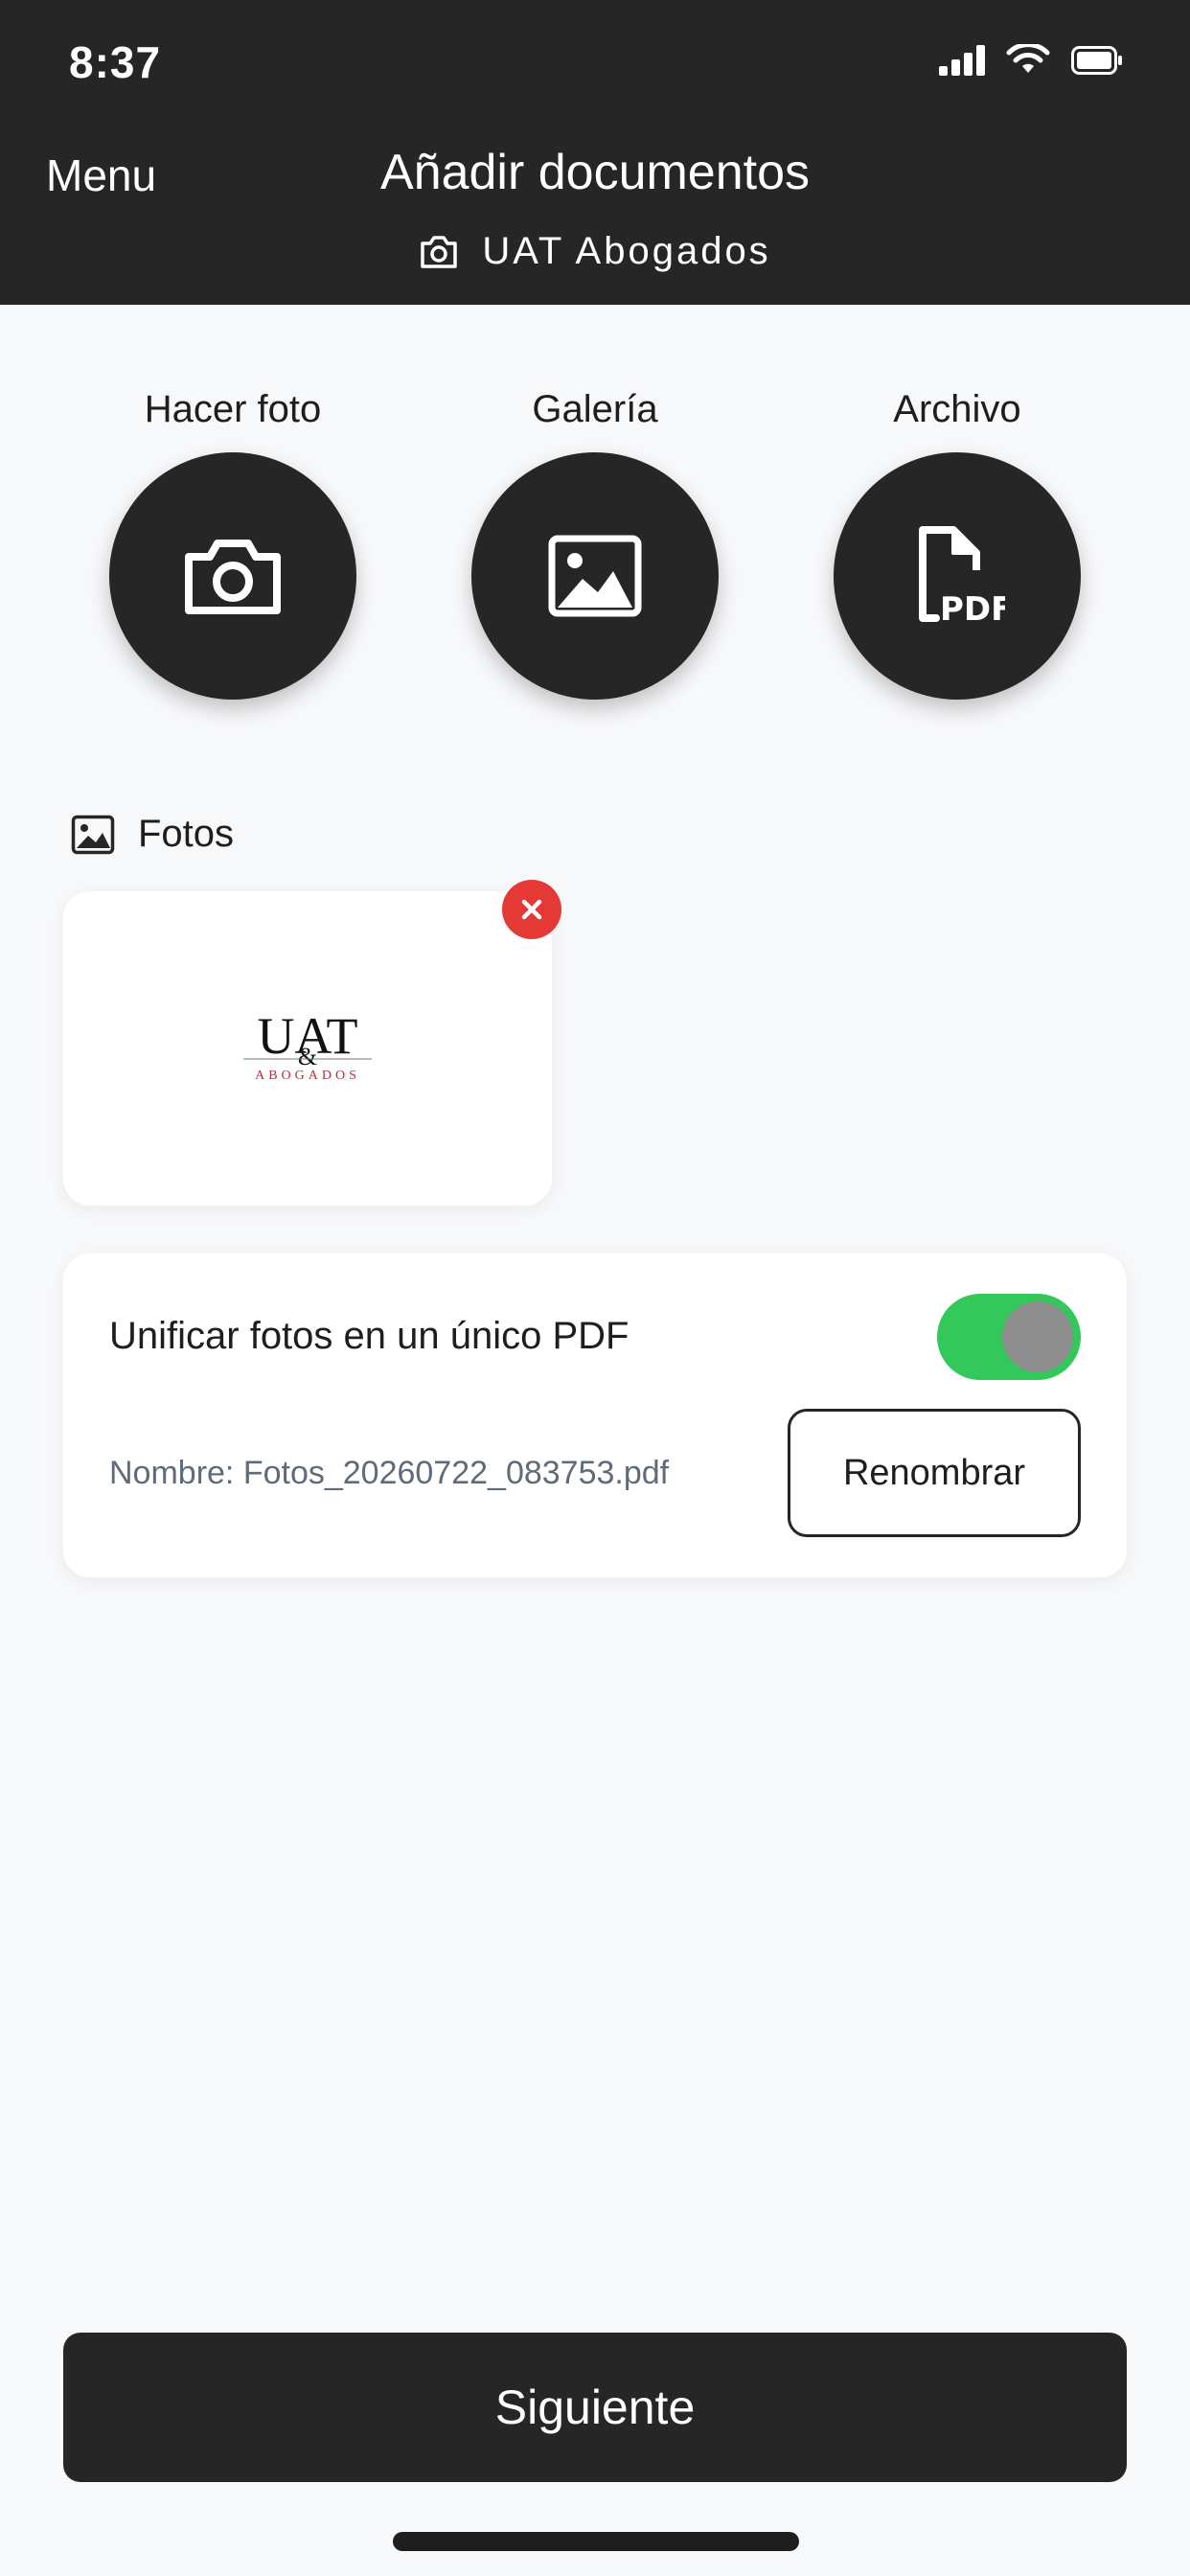  I want to click on pdf-file-icon: PDF, so click(962, 576).